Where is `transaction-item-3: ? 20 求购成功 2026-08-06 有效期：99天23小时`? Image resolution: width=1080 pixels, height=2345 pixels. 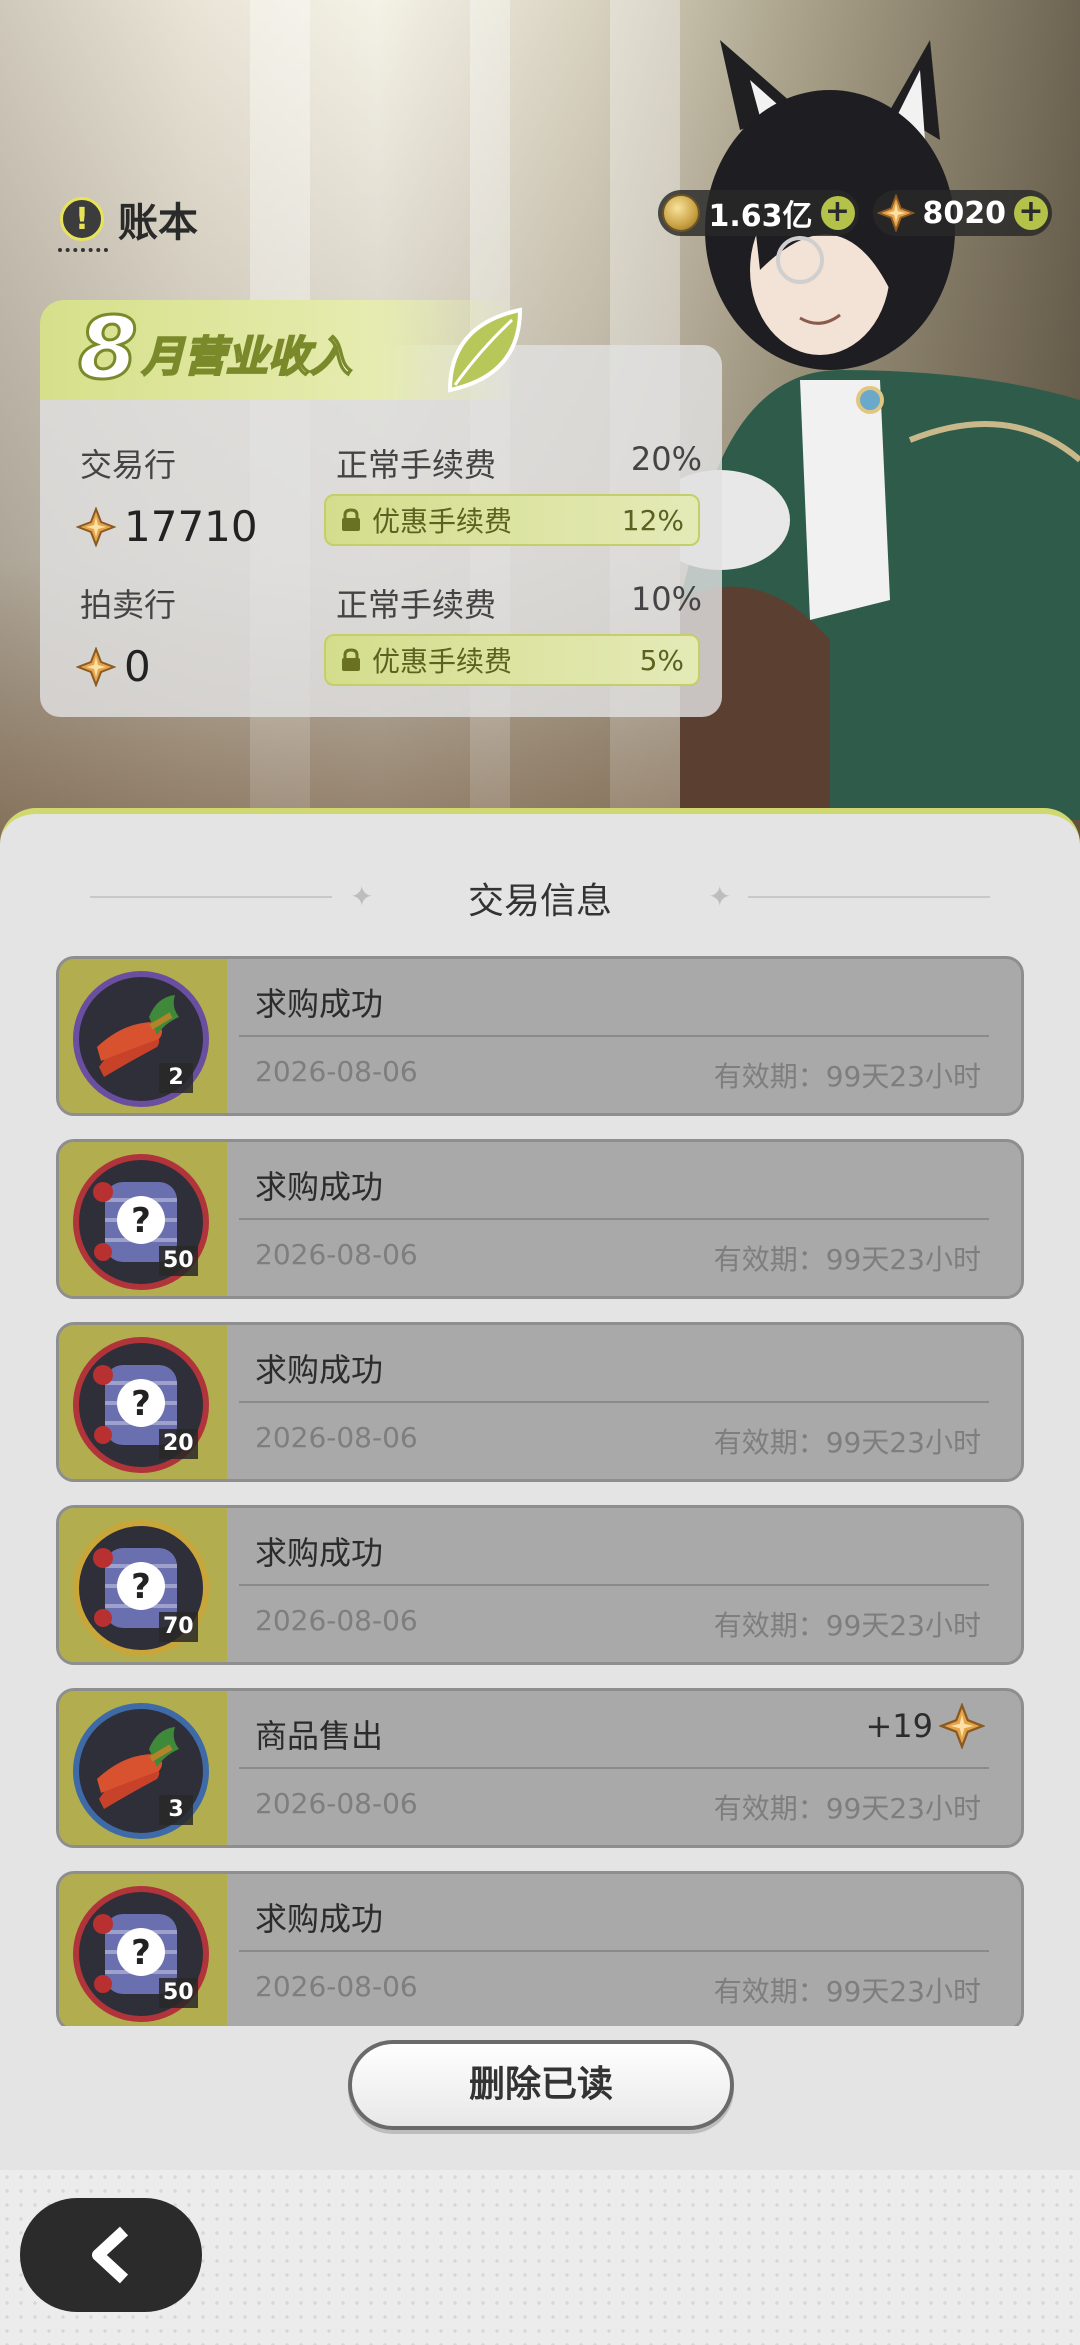
transaction-item-3: ? 20 求购成功 2026-08-06 有效期：99天23小时 is located at coordinates (540, 1402).